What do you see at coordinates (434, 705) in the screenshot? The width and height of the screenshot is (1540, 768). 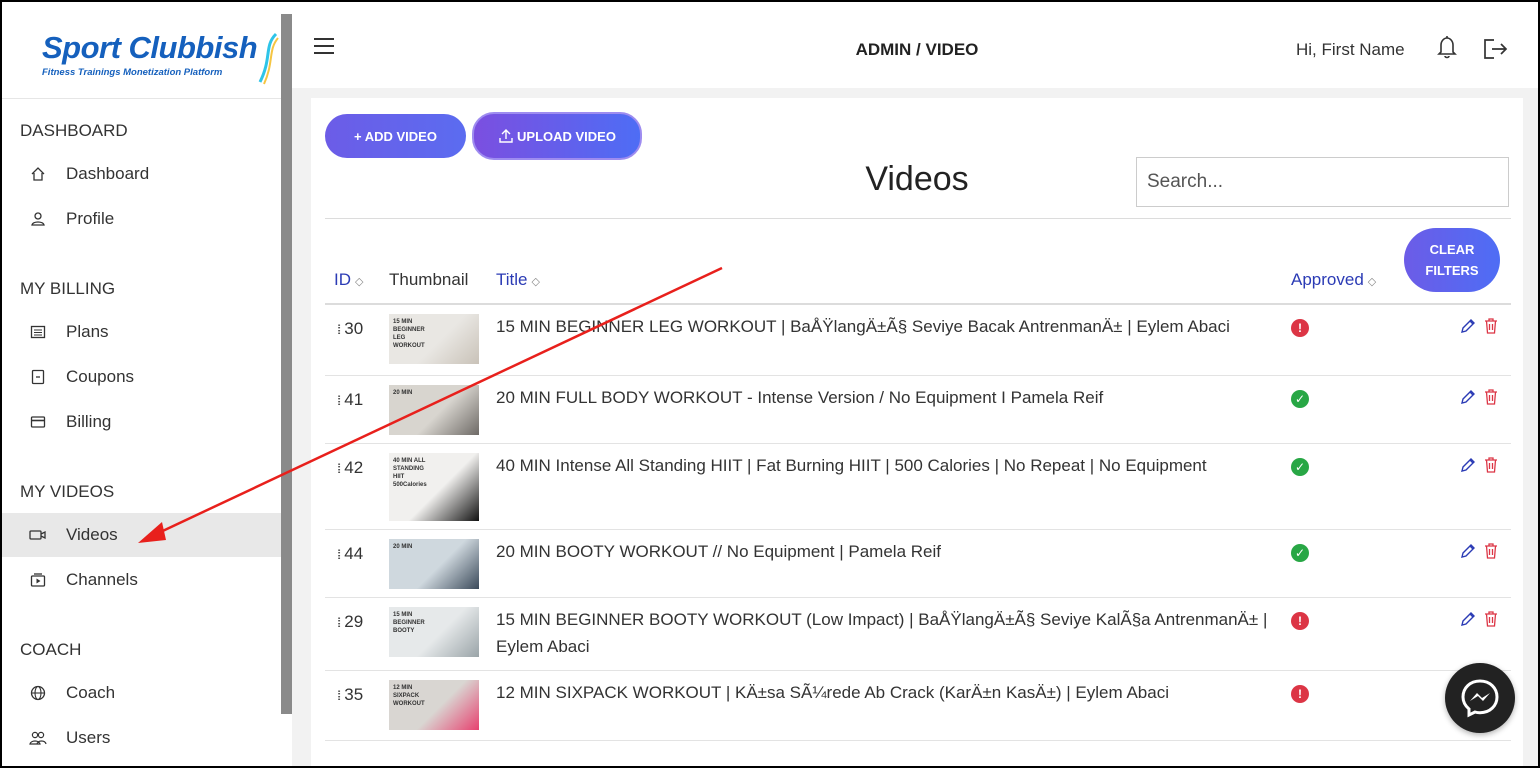 I see `video-thumbnail: 12 MIN SIXPACK WORKOUT` at bounding box center [434, 705].